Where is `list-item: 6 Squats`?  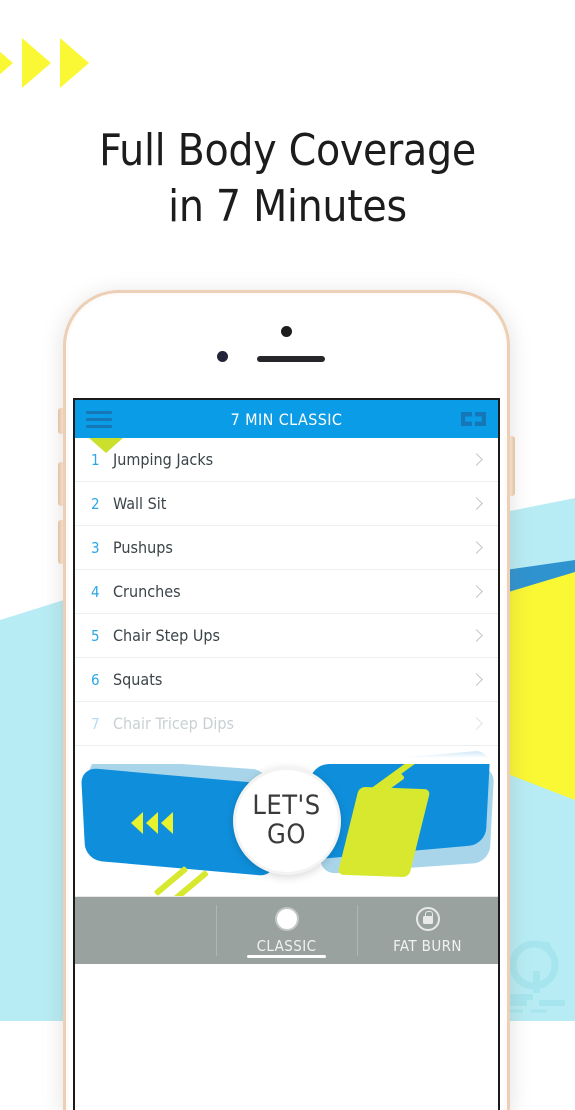
list-item: 6 Squats is located at coordinates (286, 680).